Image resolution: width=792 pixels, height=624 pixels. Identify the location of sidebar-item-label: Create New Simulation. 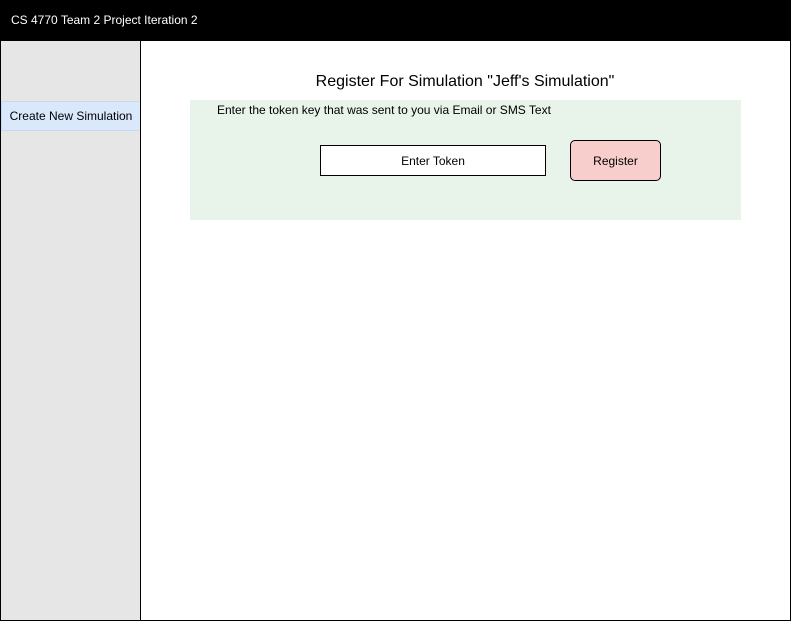
(71, 116).